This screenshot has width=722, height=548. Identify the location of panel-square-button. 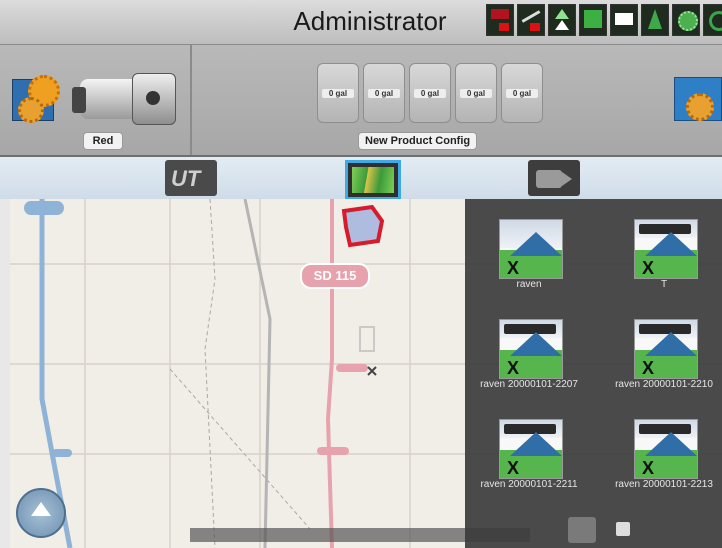
(582, 530).